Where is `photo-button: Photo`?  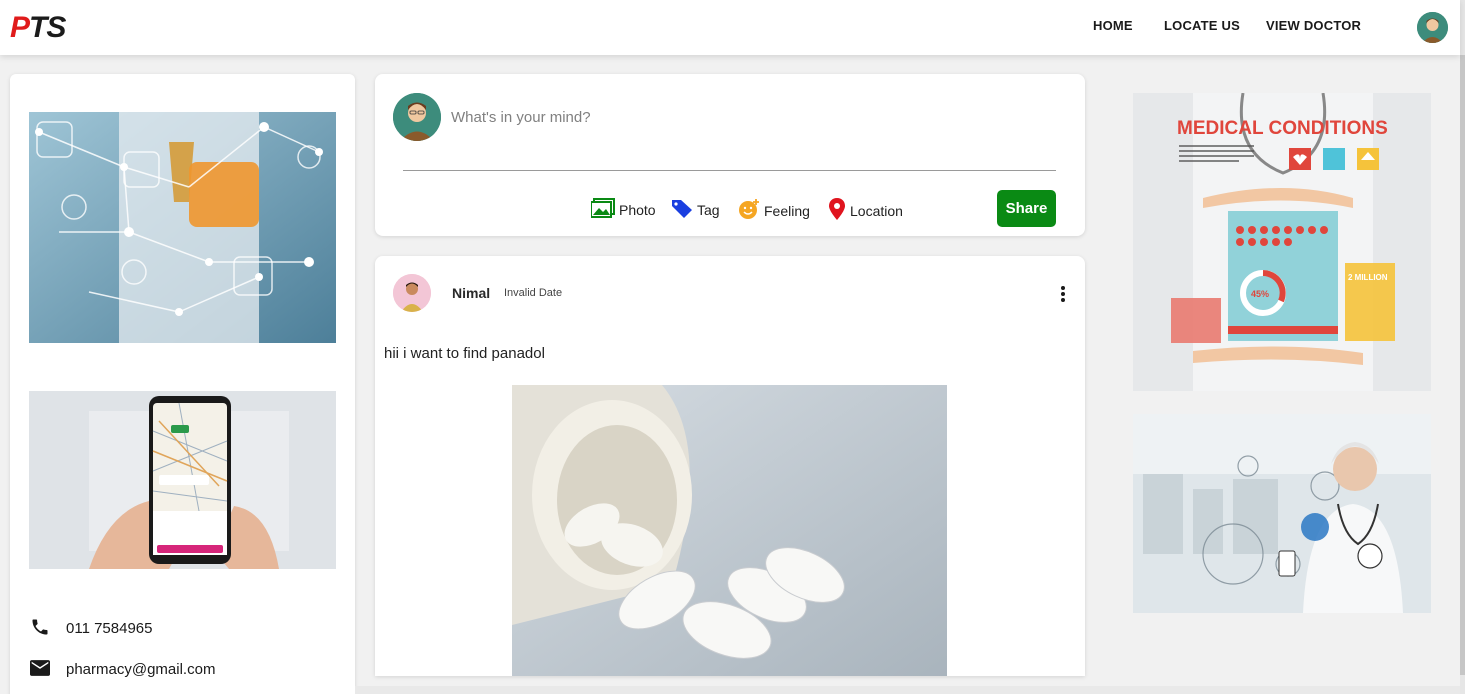 photo-button: Photo is located at coordinates (623, 209).